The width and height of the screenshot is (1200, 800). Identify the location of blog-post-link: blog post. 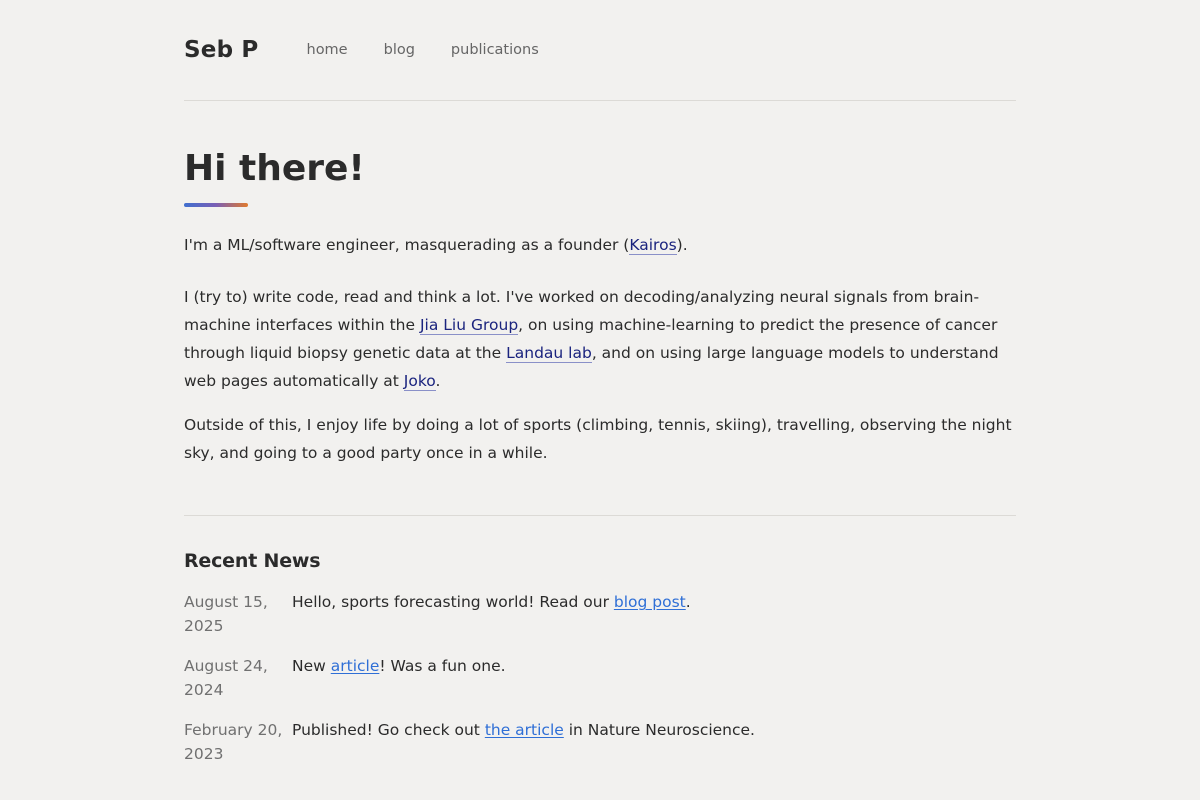
(650, 602).